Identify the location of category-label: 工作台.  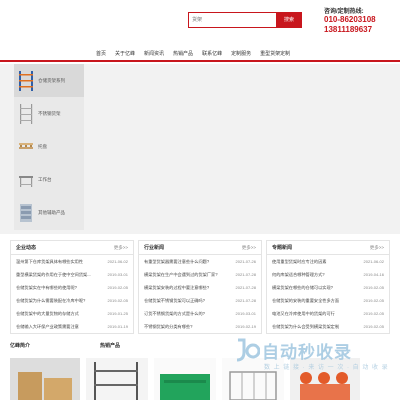
(45, 179).